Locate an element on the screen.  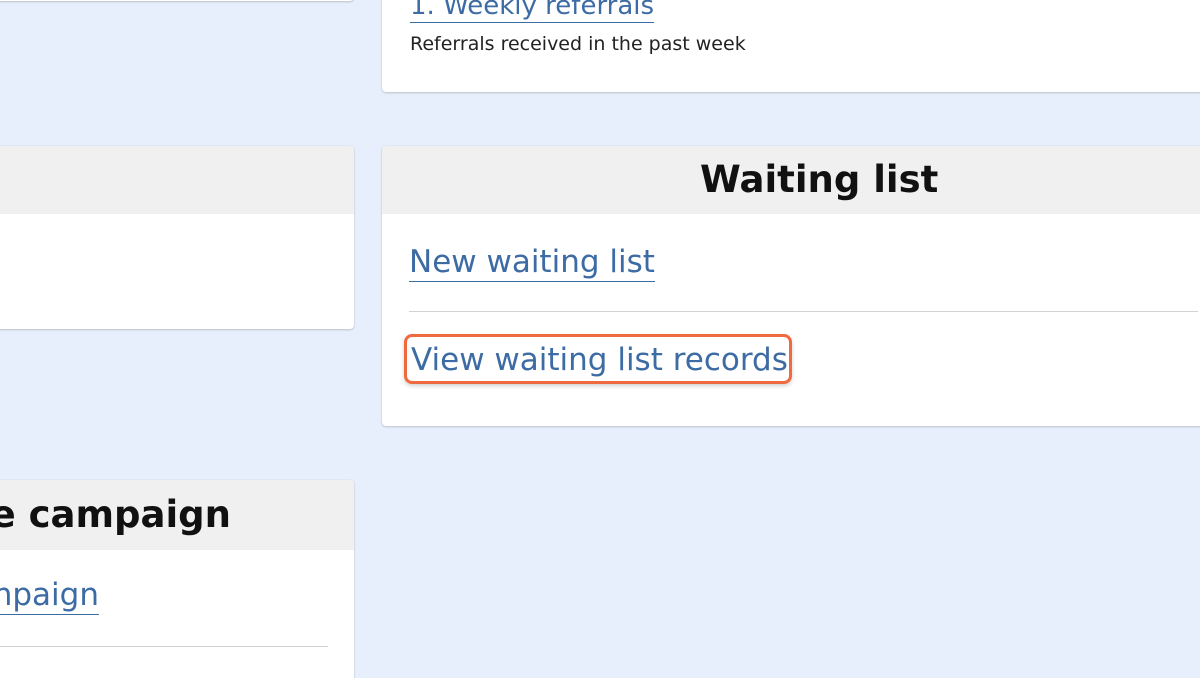
campaign-divider is located at coordinates (164, 646).